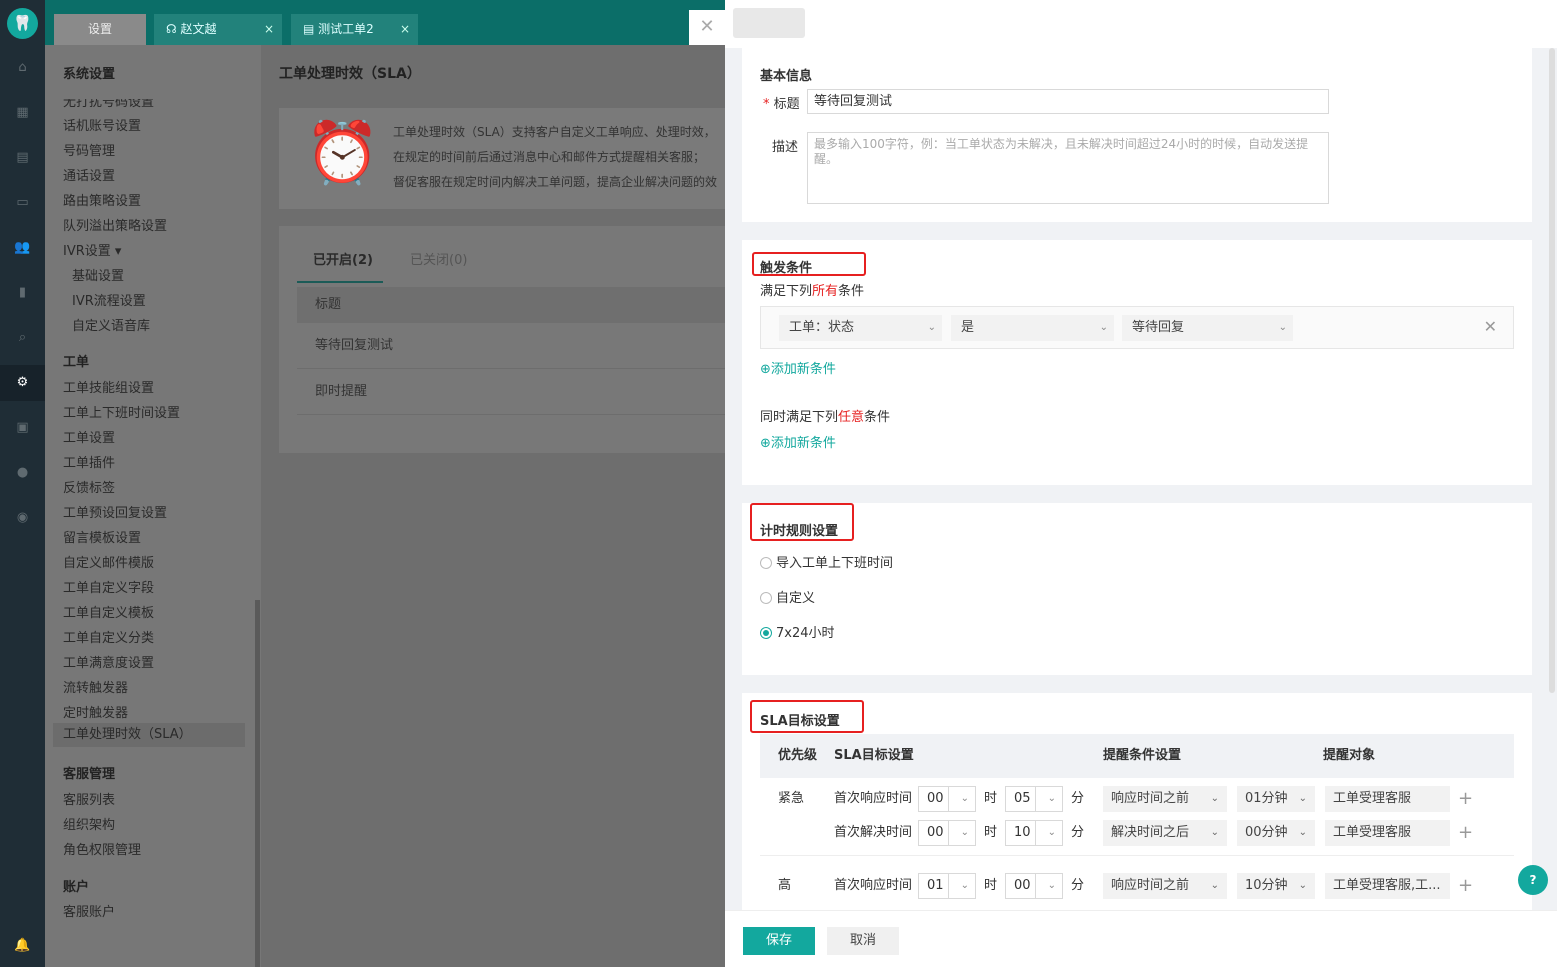 Image resolution: width=1557 pixels, height=967 pixels. I want to click on menu-item: IVR流程设置, so click(109, 299).